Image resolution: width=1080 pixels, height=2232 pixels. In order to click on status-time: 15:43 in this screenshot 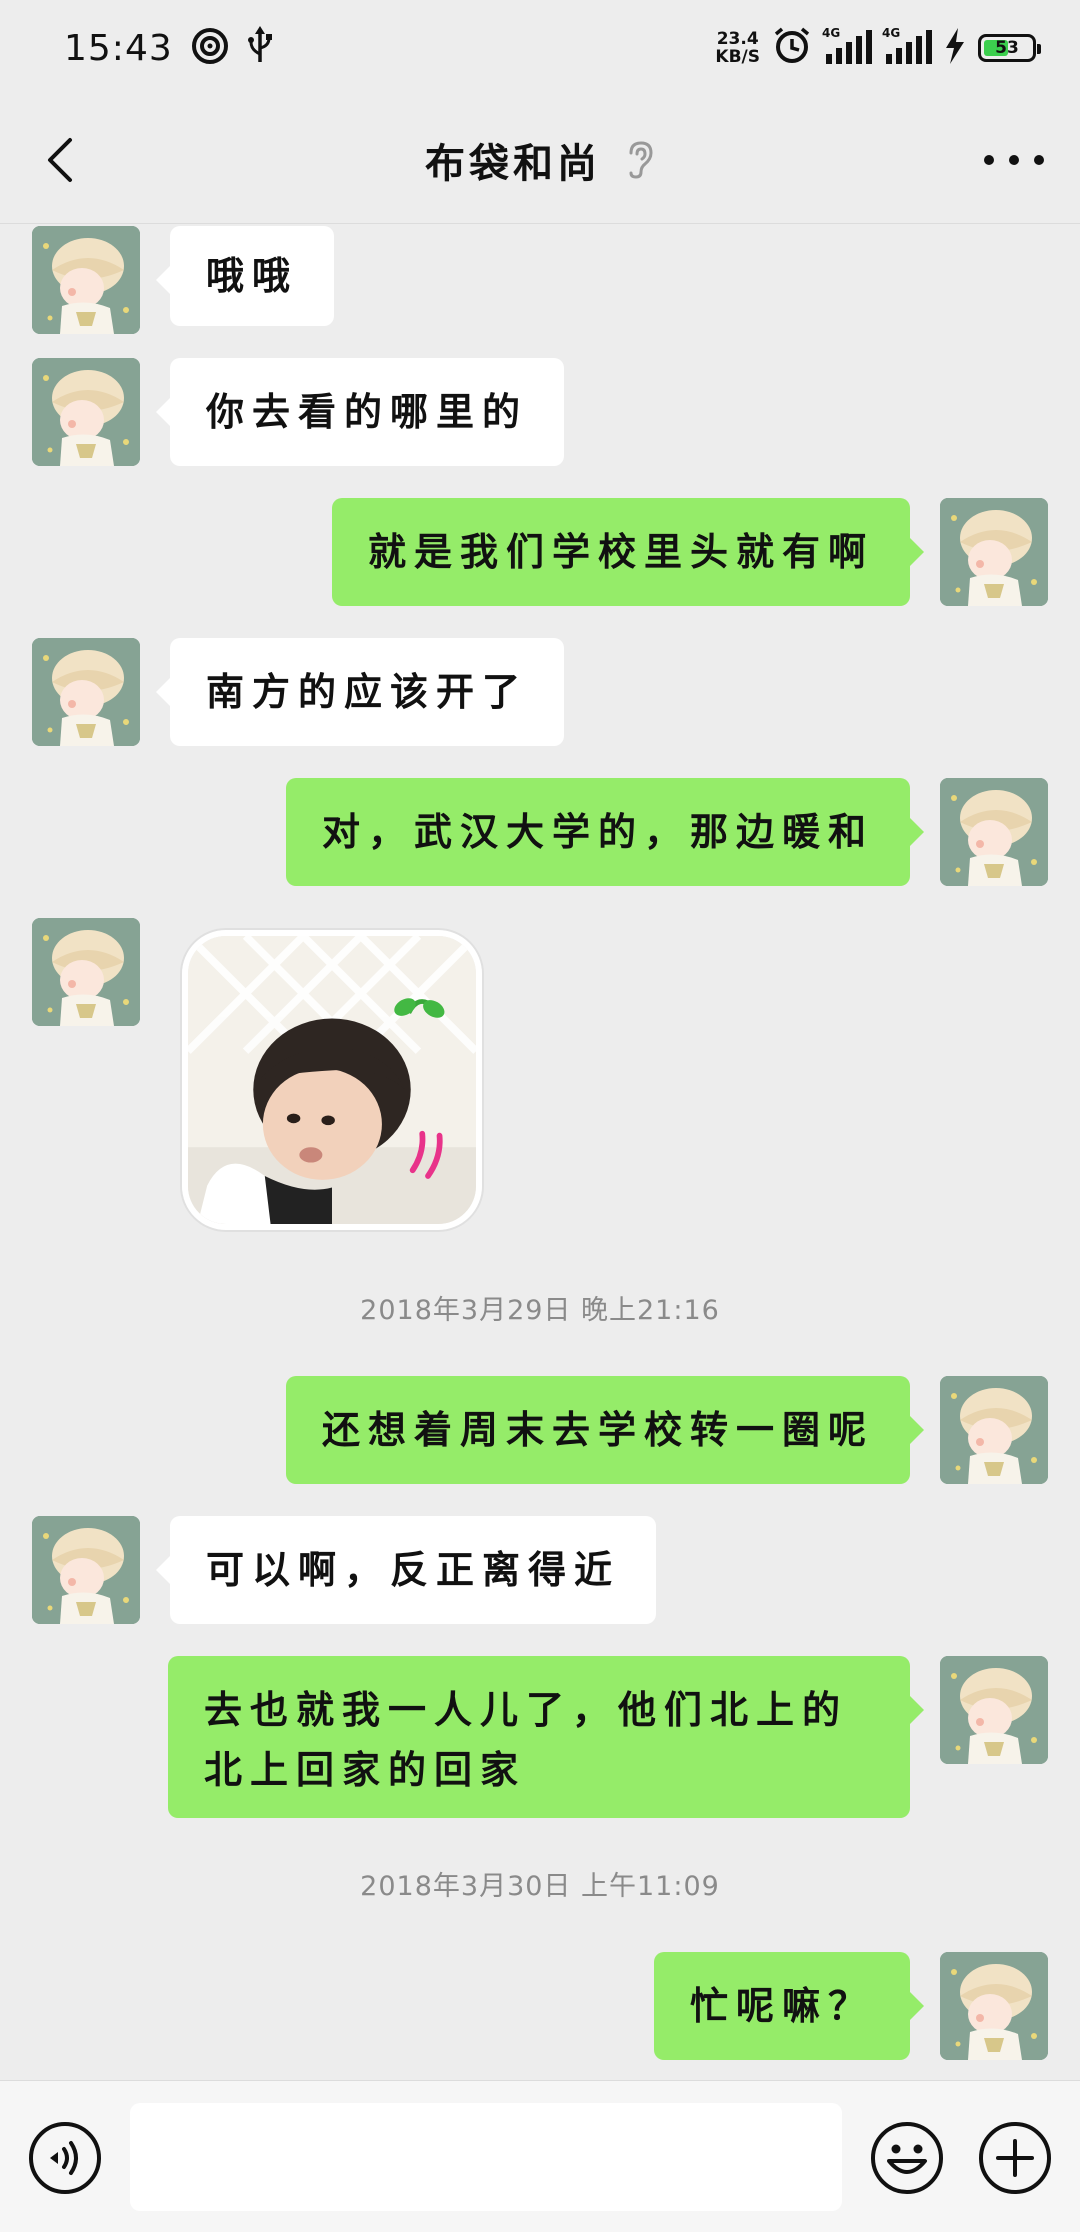, I will do `click(118, 48)`.